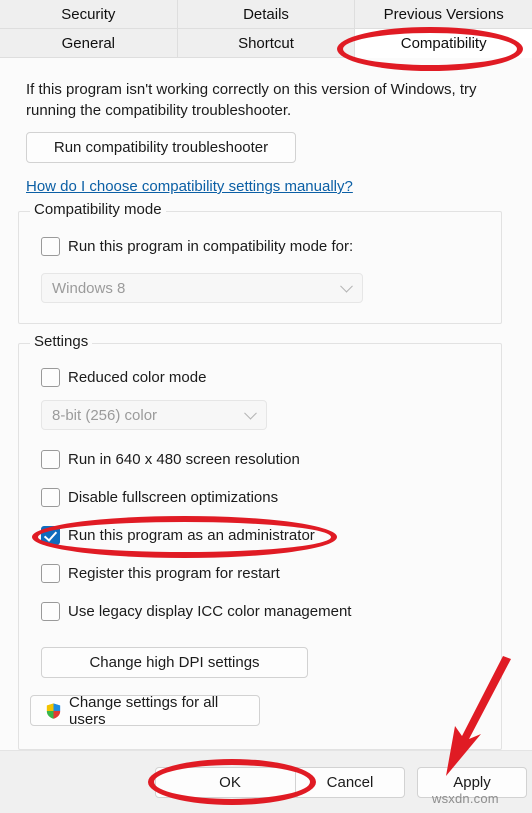 This screenshot has height=813, width=532. What do you see at coordinates (191, 535) in the screenshot?
I see `checkbox-label: Run this program as an administrator` at bounding box center [191, 535].